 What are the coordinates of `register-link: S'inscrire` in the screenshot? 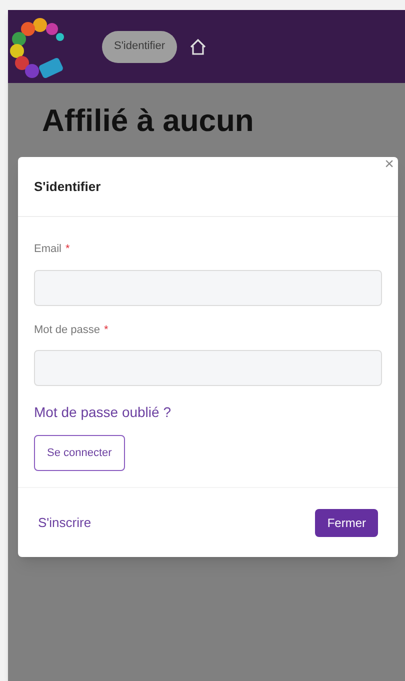 It's located at (65, 522).